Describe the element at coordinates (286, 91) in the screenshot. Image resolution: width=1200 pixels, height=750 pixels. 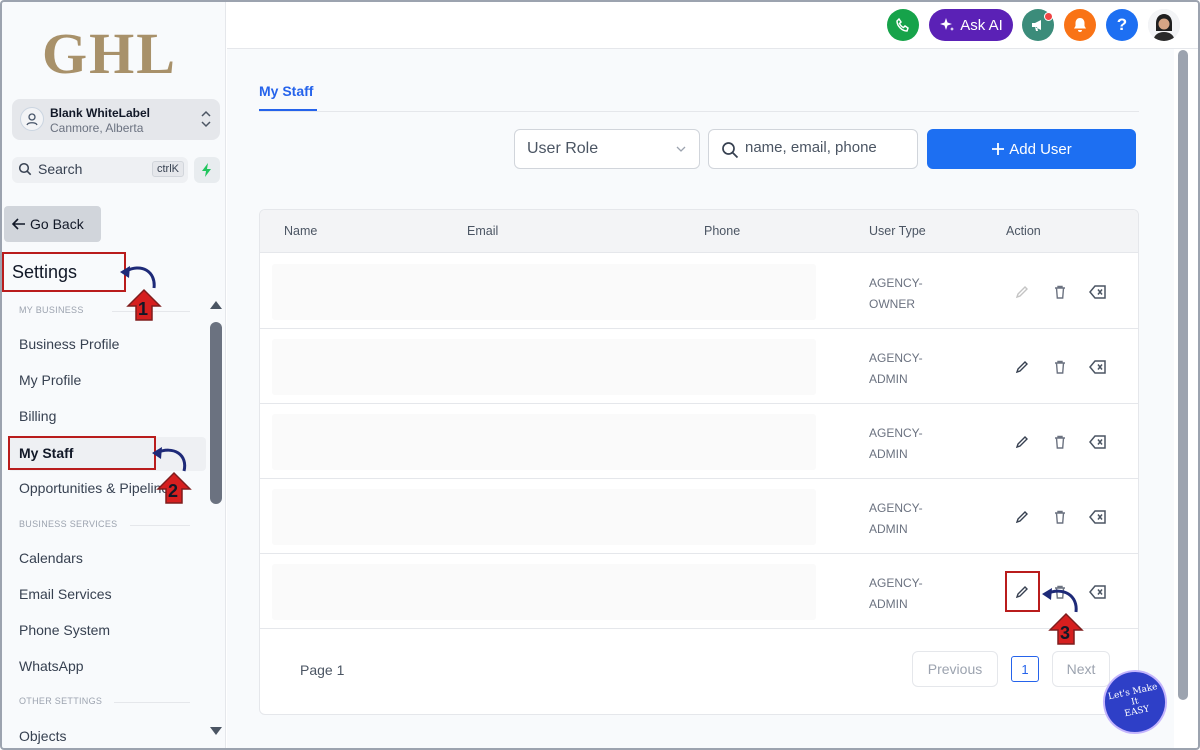
I see `tab-my-staff: My Staff` at that location.